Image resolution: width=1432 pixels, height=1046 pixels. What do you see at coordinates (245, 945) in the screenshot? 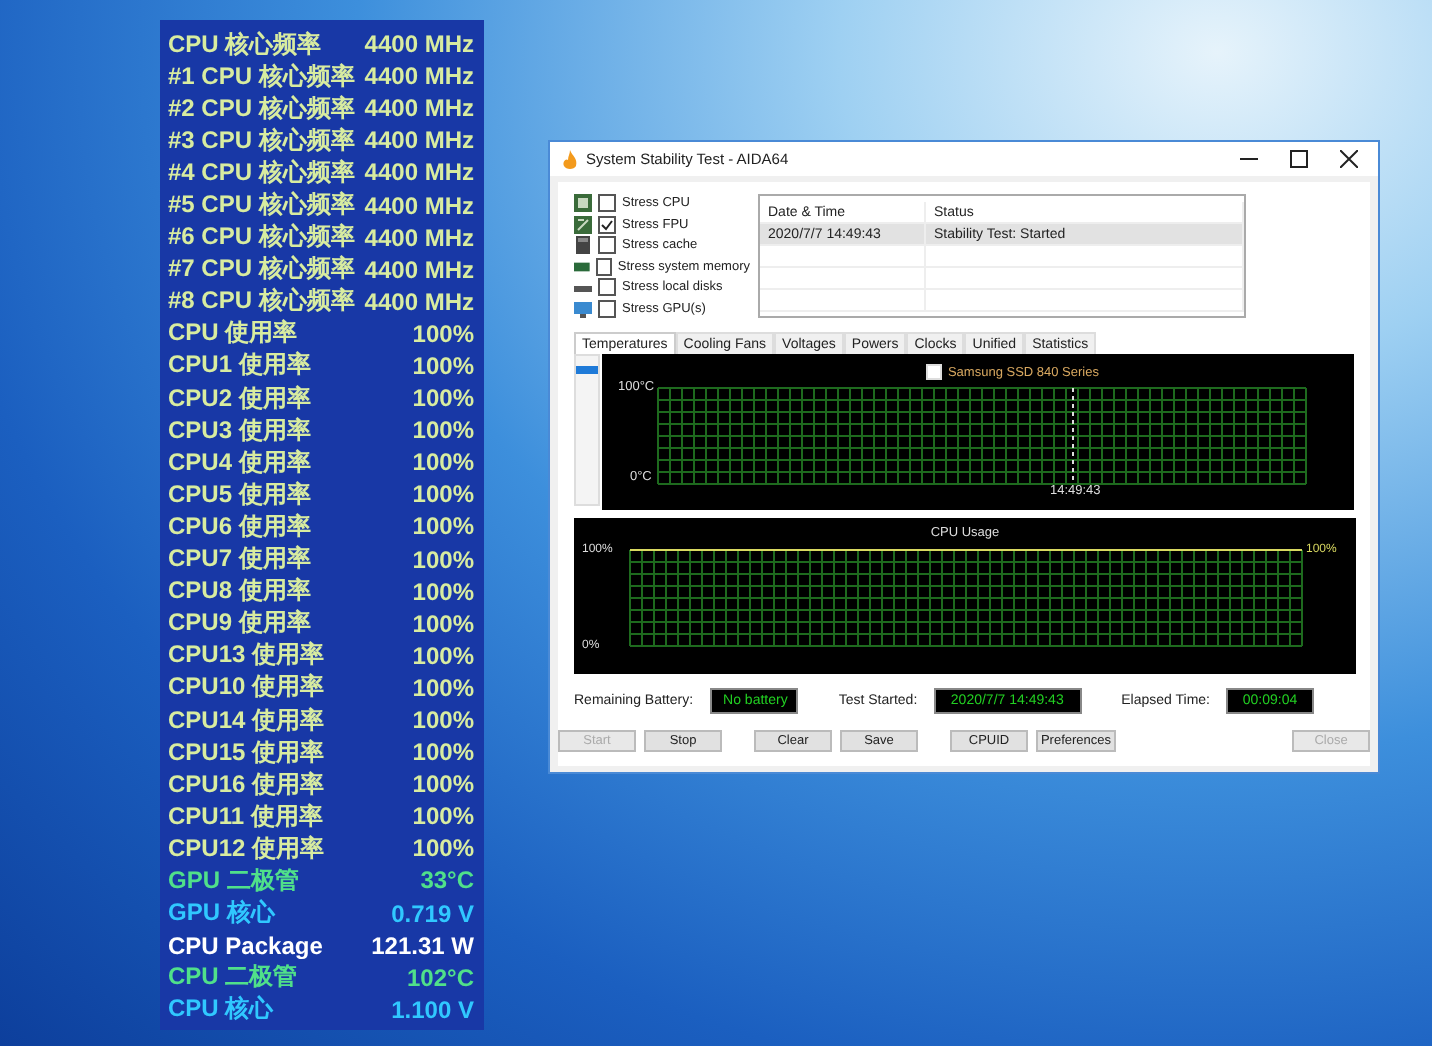
I see `sensor-label: CPU Package` at bounding box center [245, 945].